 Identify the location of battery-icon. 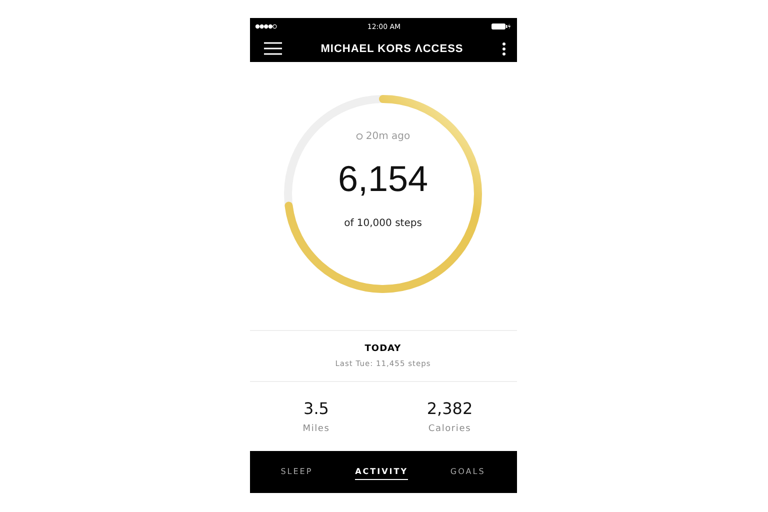
(501, 26).